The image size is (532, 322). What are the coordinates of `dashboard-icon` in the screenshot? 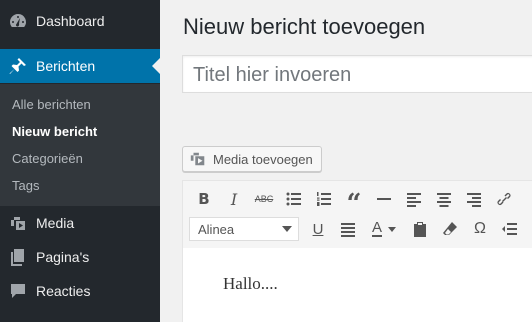 It's located at (18, 21).